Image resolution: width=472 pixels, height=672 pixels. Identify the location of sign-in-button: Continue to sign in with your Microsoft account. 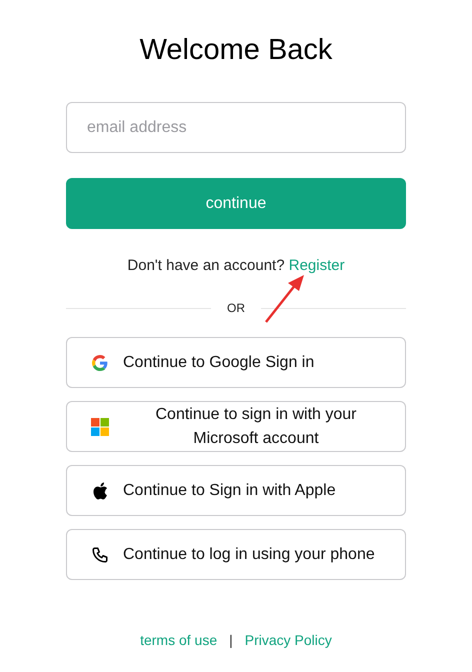
(236, 426).